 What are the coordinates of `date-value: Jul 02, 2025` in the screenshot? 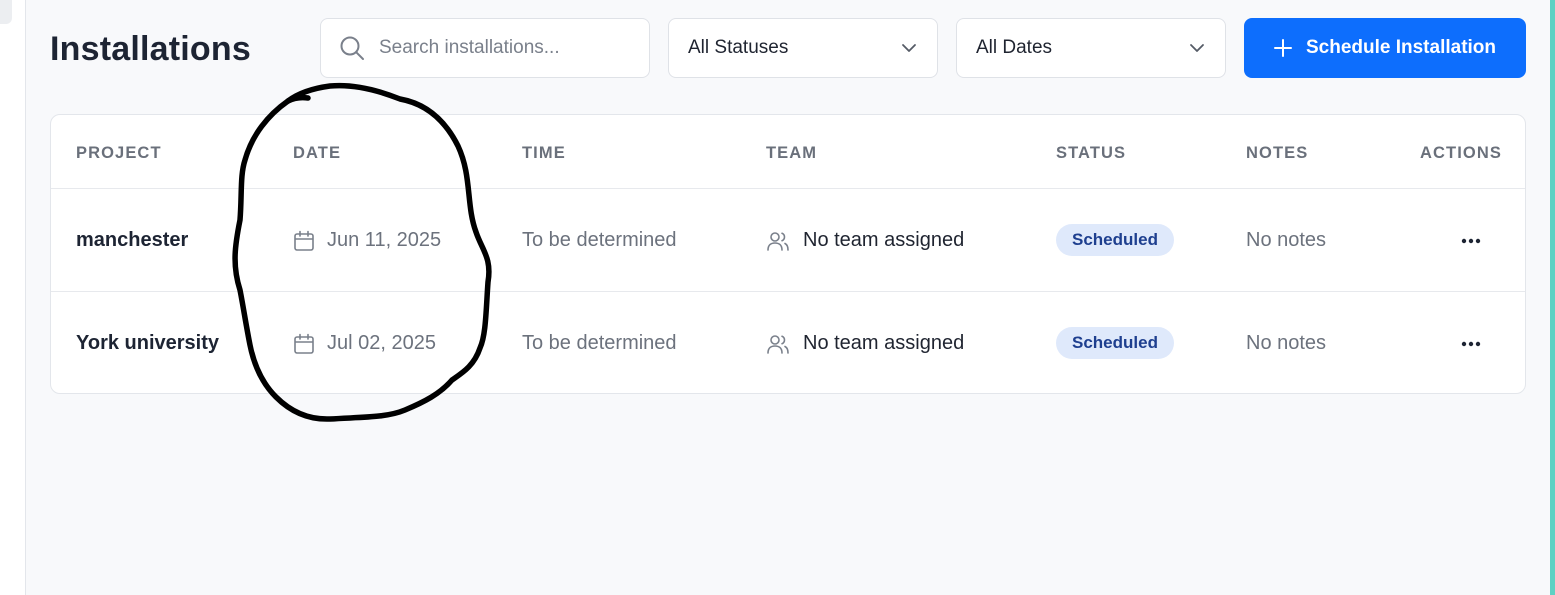 It's located at (381, 343).